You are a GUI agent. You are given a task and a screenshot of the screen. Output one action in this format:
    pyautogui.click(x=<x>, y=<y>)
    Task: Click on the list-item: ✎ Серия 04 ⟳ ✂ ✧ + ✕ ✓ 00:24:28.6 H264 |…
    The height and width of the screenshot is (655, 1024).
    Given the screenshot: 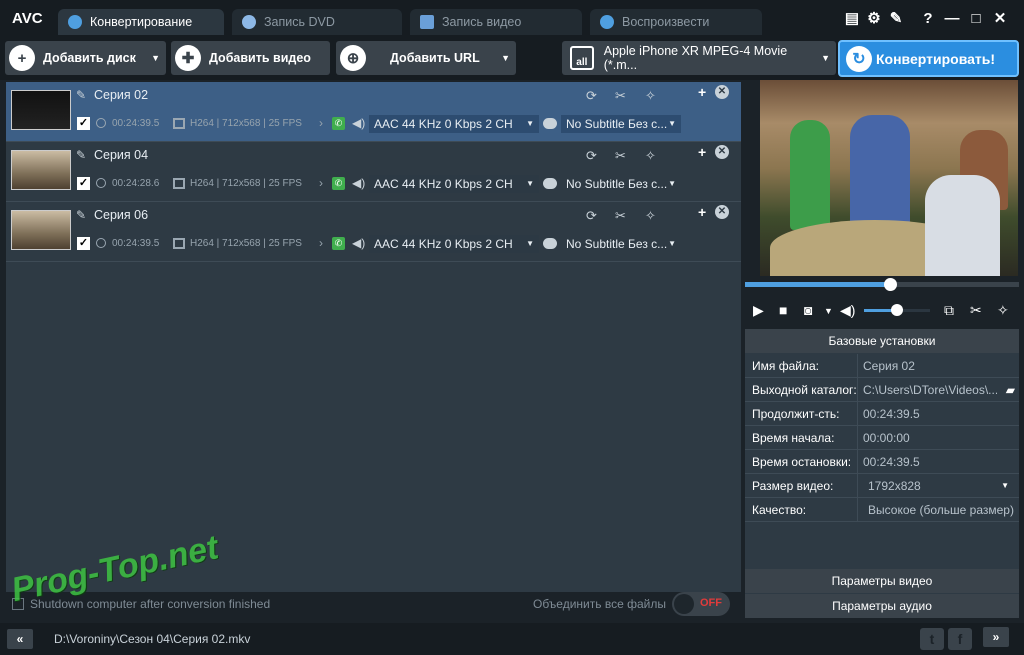 What is the action you would take?
    pyautogui.click(x=373, y=172)
    